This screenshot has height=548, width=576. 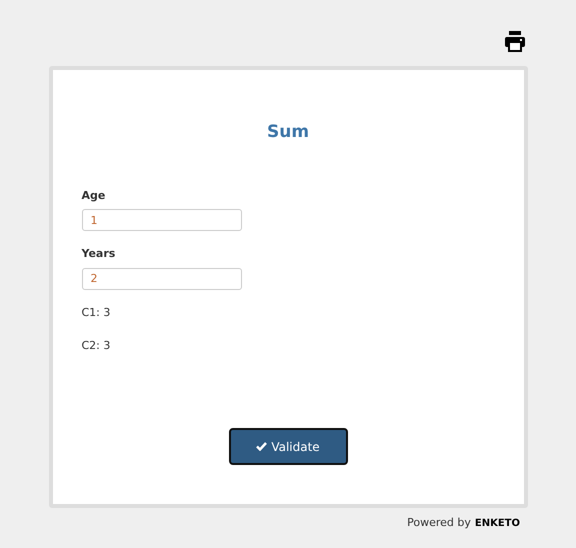 I want to click on powered-by-text: Powered by, so click(x=439, y=523).